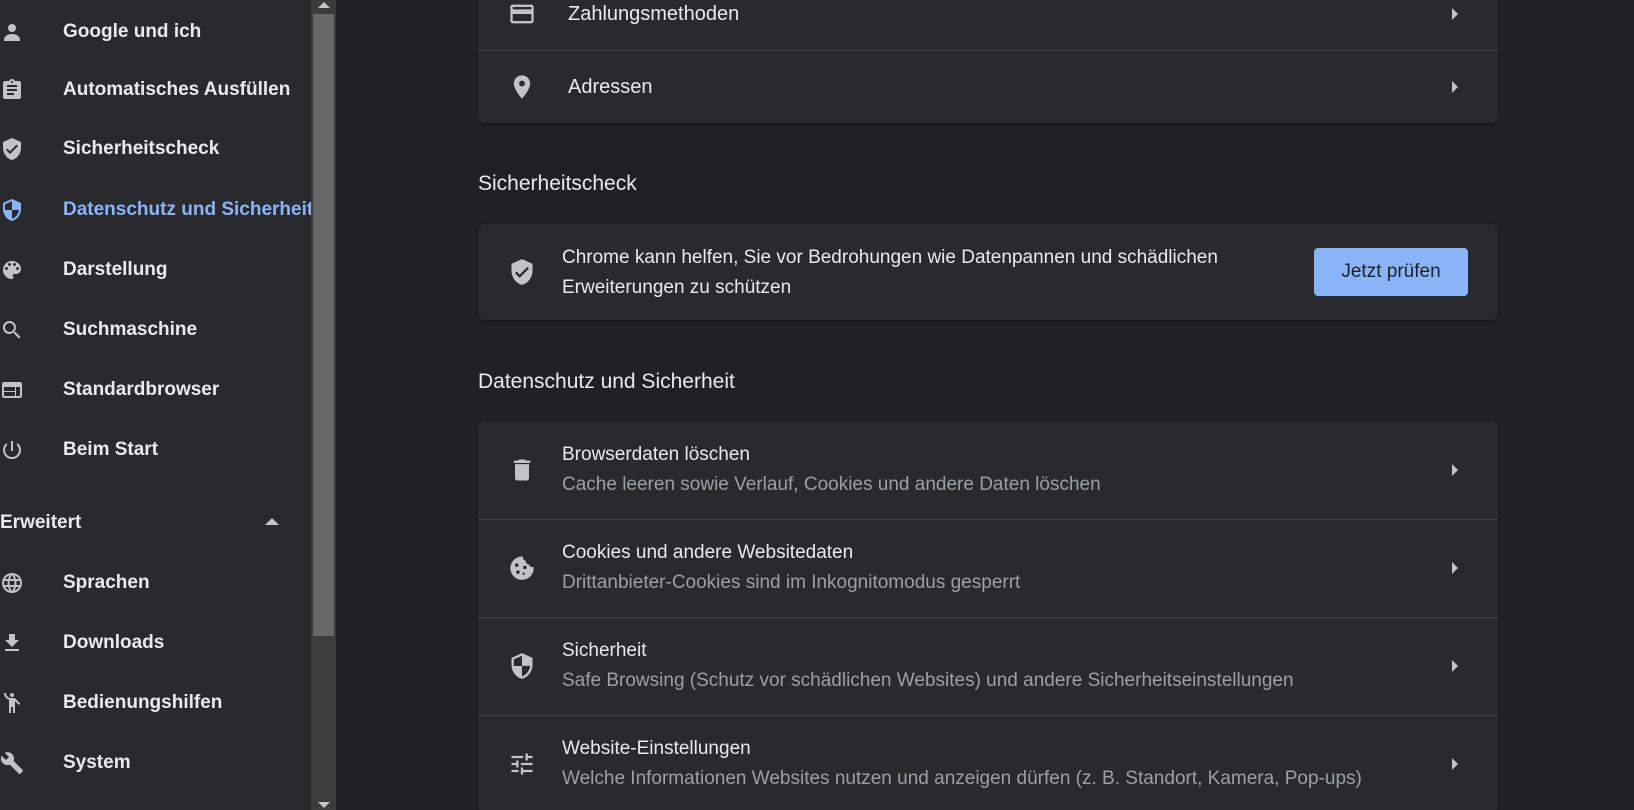 The image size is (1634, 810). I want to click on power-icon, so click(12, 450).